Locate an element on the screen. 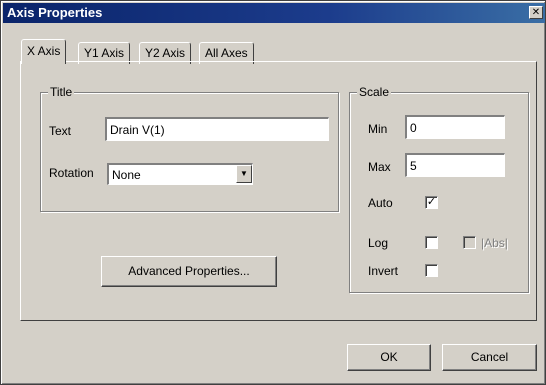 The height and width of the screenshot is (385, 546). title-text-field is located at coordinates (217, 129).